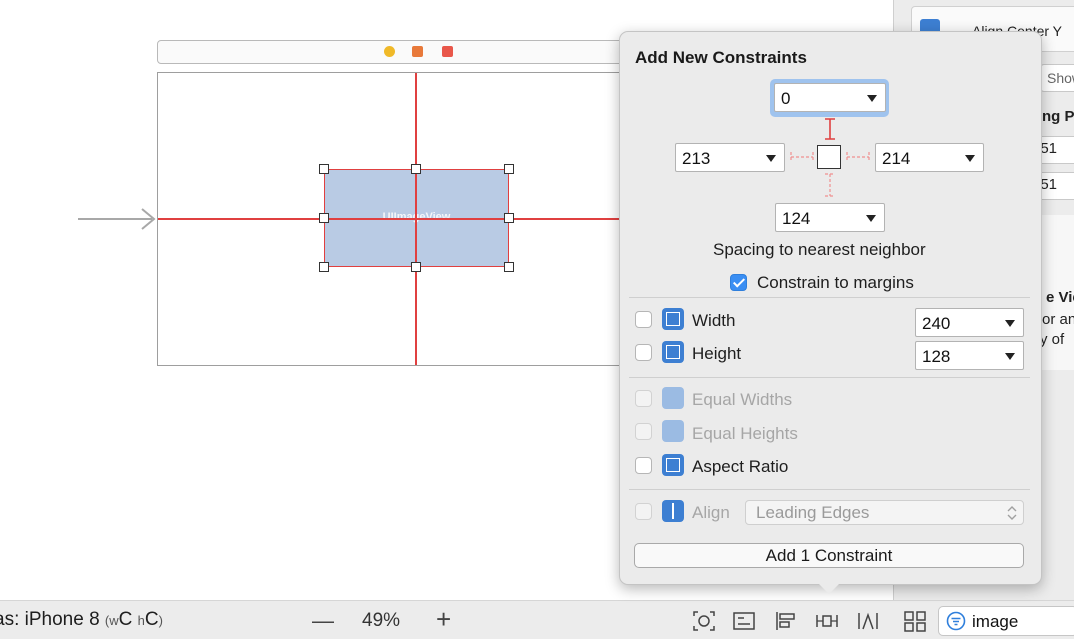 This screenshot has width=1074, height=639. Describe the element at coordinates (802, 157) in the screenshot. I see `leading-constraint-ibeam` at that location.